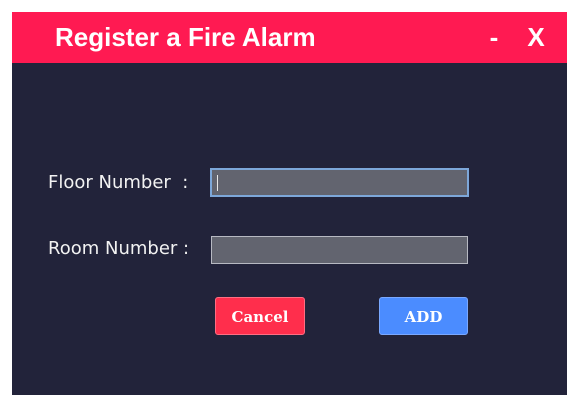 This screenshot has height=395, width=567. What do you see at coordinates (494, 37) in the screenshot?
I see `minimize-button: -` at bounding box center [494, 37].